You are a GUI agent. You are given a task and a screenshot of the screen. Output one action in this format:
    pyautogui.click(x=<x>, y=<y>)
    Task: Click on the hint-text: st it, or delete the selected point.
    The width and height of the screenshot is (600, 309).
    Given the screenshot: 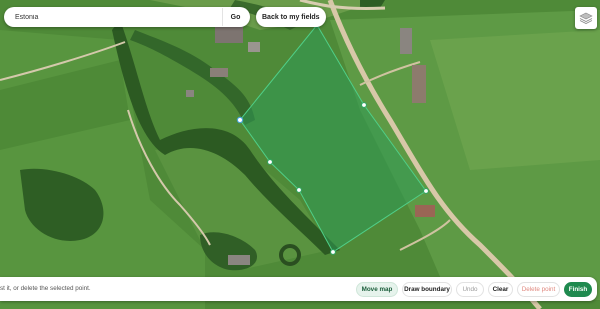 What is the action you would take?
    pyautogui.click(x=45, y=288)
    